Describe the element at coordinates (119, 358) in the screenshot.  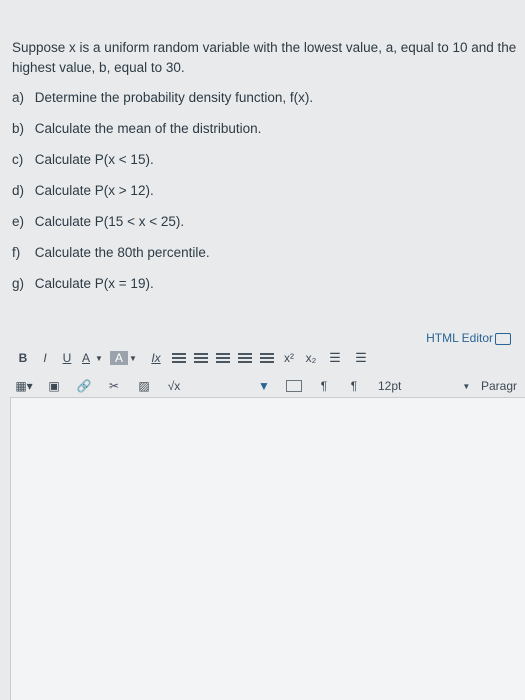
I see `background-color-button: A` at that location.